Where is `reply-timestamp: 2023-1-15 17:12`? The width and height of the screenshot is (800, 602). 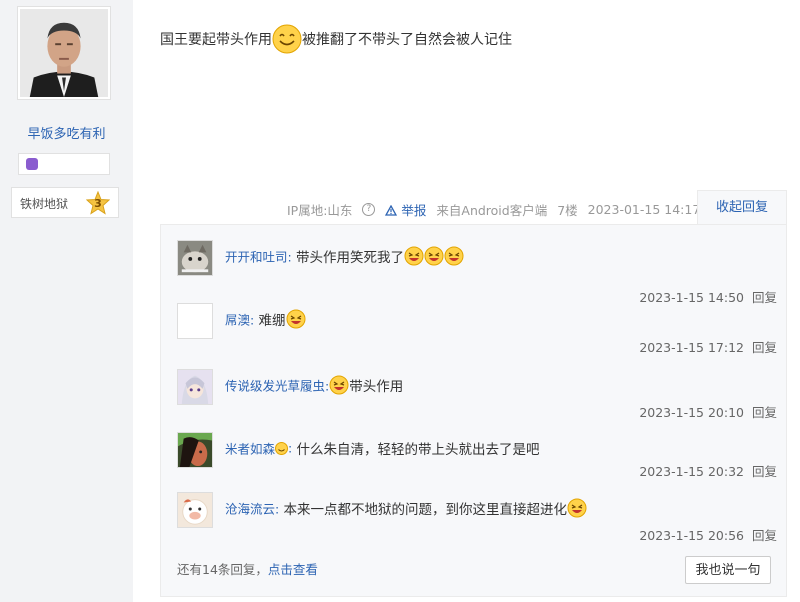 reply-timestamp: 2023-1-15 17:12 is located at coordinates (691, 347).